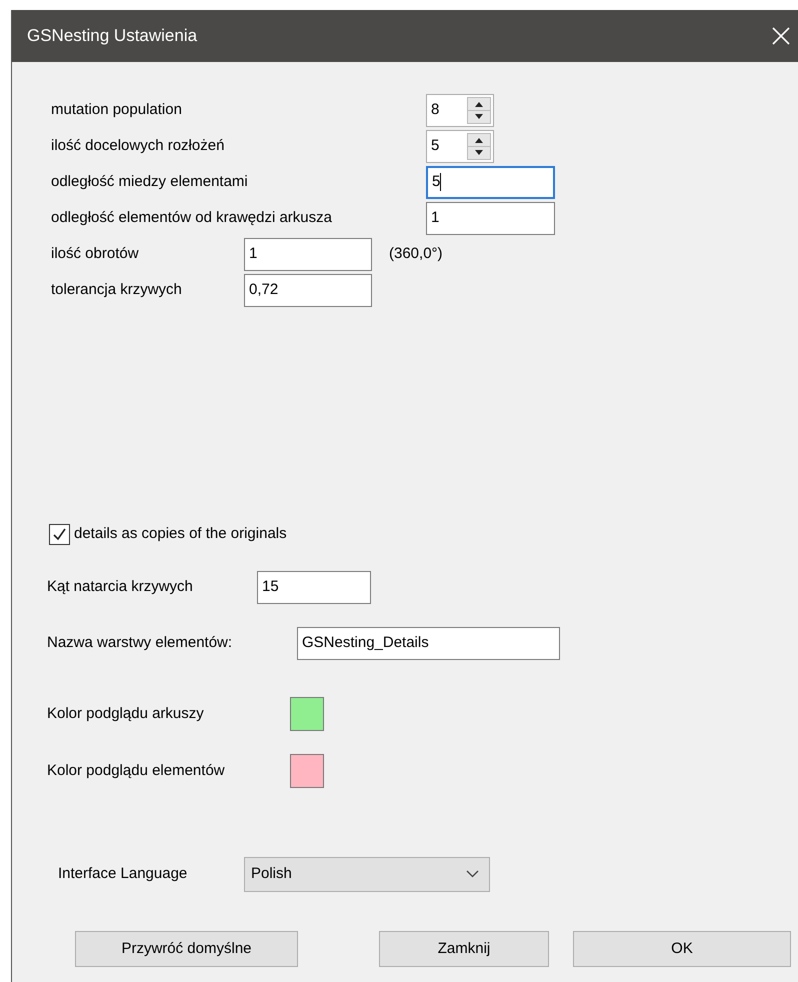 The image size is (798, 982). What do you see at coordinates (117, 290) in the screenshot?
I see `field-label: tolerancja krzywych` at bounding box center [117, 290].